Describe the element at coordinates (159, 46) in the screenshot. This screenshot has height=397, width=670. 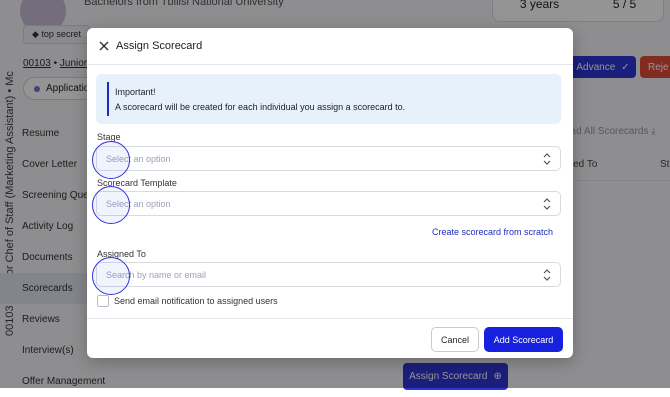
I see `dialog-title: Assign Scorecard` at that location.